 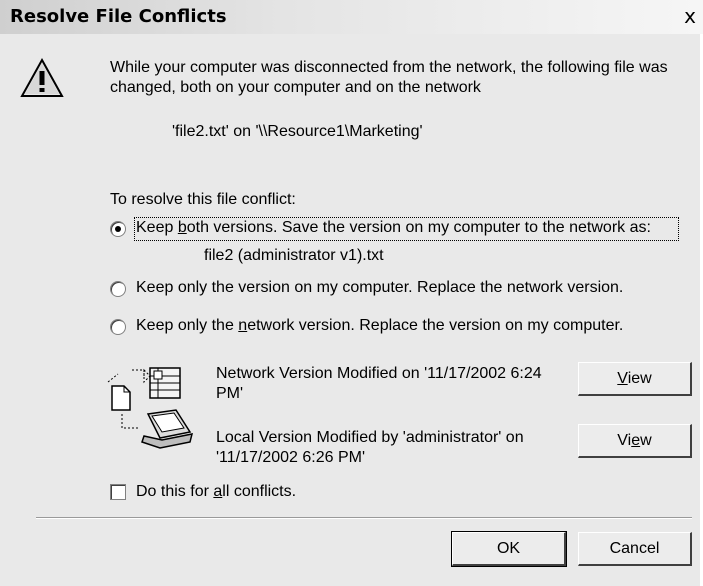 I want to click on keep-network-text-pre: Keep only the, so click(x=187, y=325).